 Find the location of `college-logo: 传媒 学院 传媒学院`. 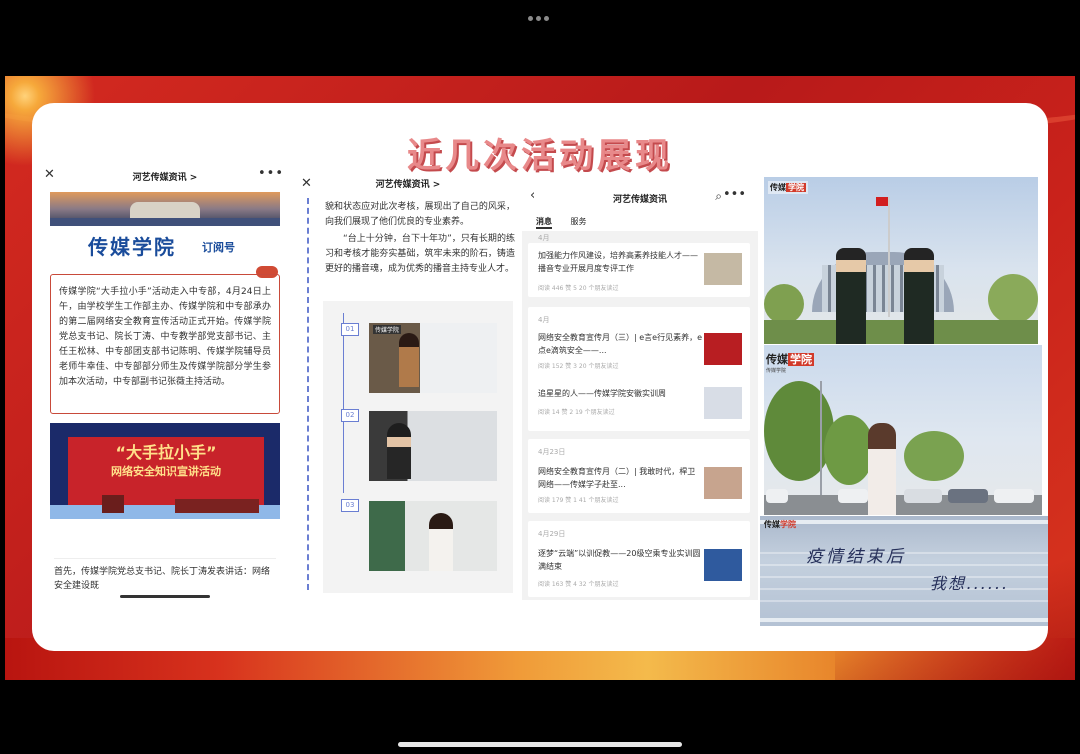

college-logo: 传媒 学院 传媒学院 is located at coordinates (790, 363).